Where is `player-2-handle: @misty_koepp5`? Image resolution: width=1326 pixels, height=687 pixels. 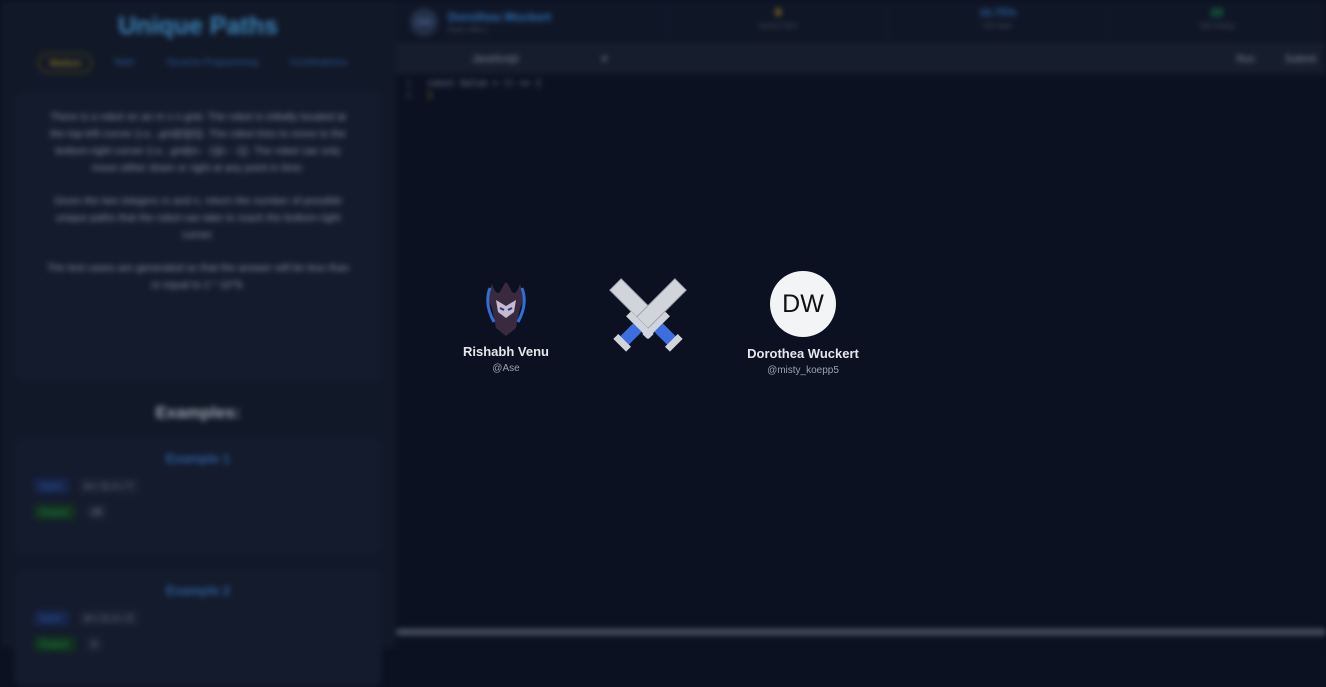 player-2-handle: @misty_koepp5 is located at coordinates (803, 370).